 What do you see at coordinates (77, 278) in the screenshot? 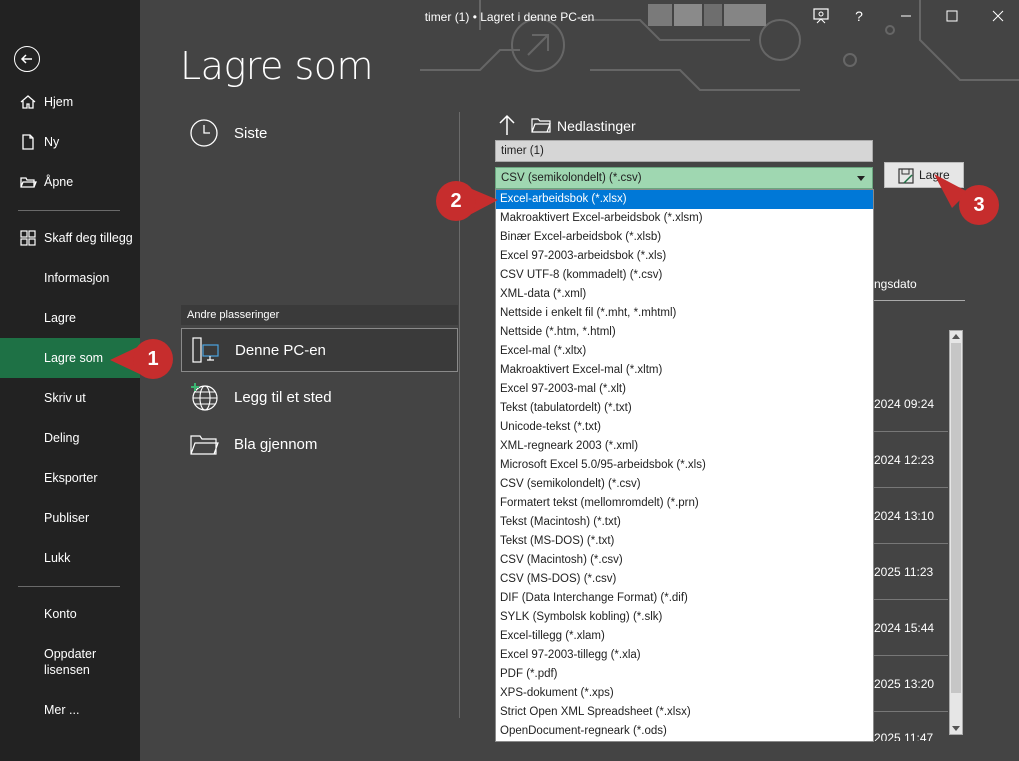
I see `nav-info-label: Informasjon` at bounding box center [77, 278].